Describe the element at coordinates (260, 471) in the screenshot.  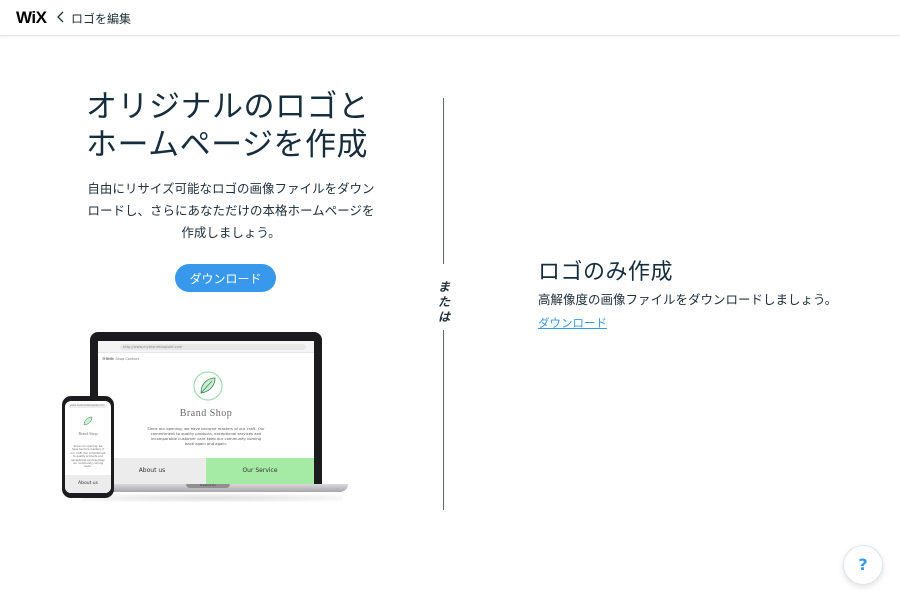
I see `site-service-button: Our Service` at that location.